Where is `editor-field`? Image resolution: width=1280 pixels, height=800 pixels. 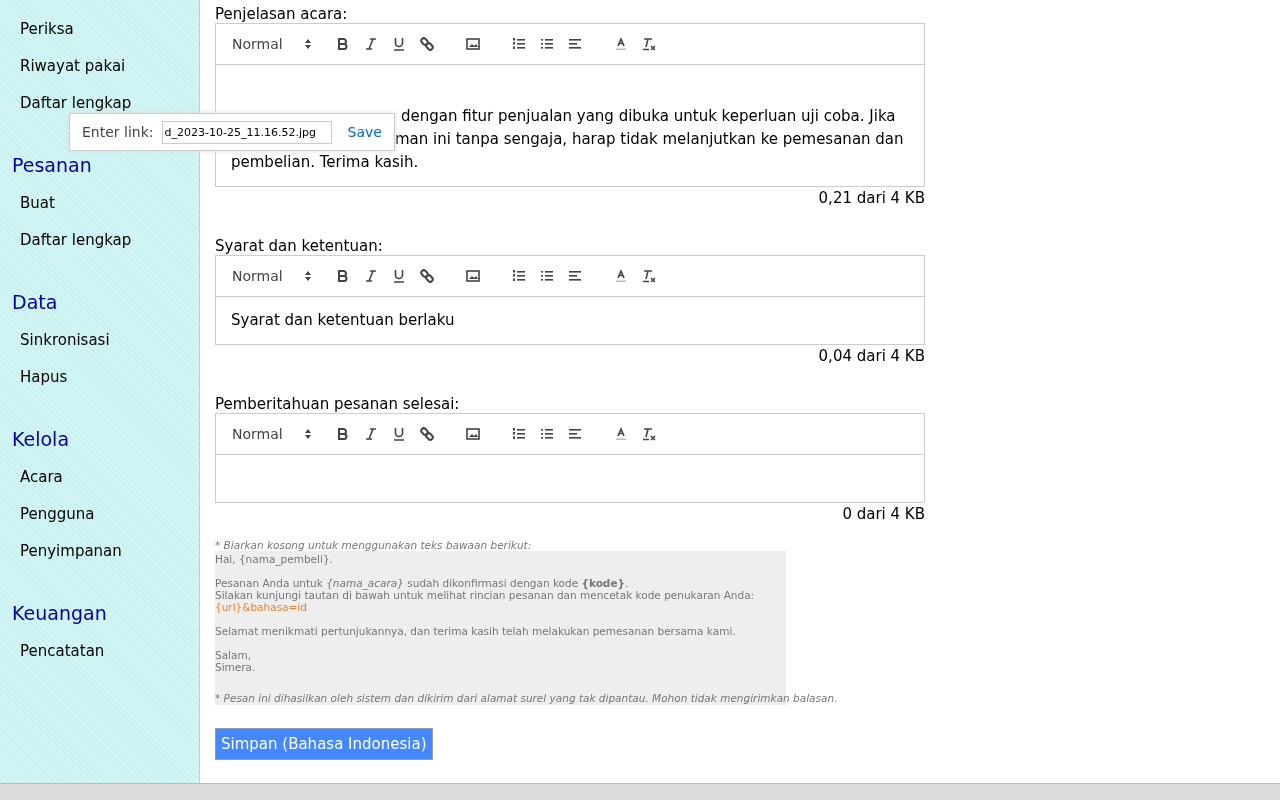 editor-field is located at coordinates (570, 479).